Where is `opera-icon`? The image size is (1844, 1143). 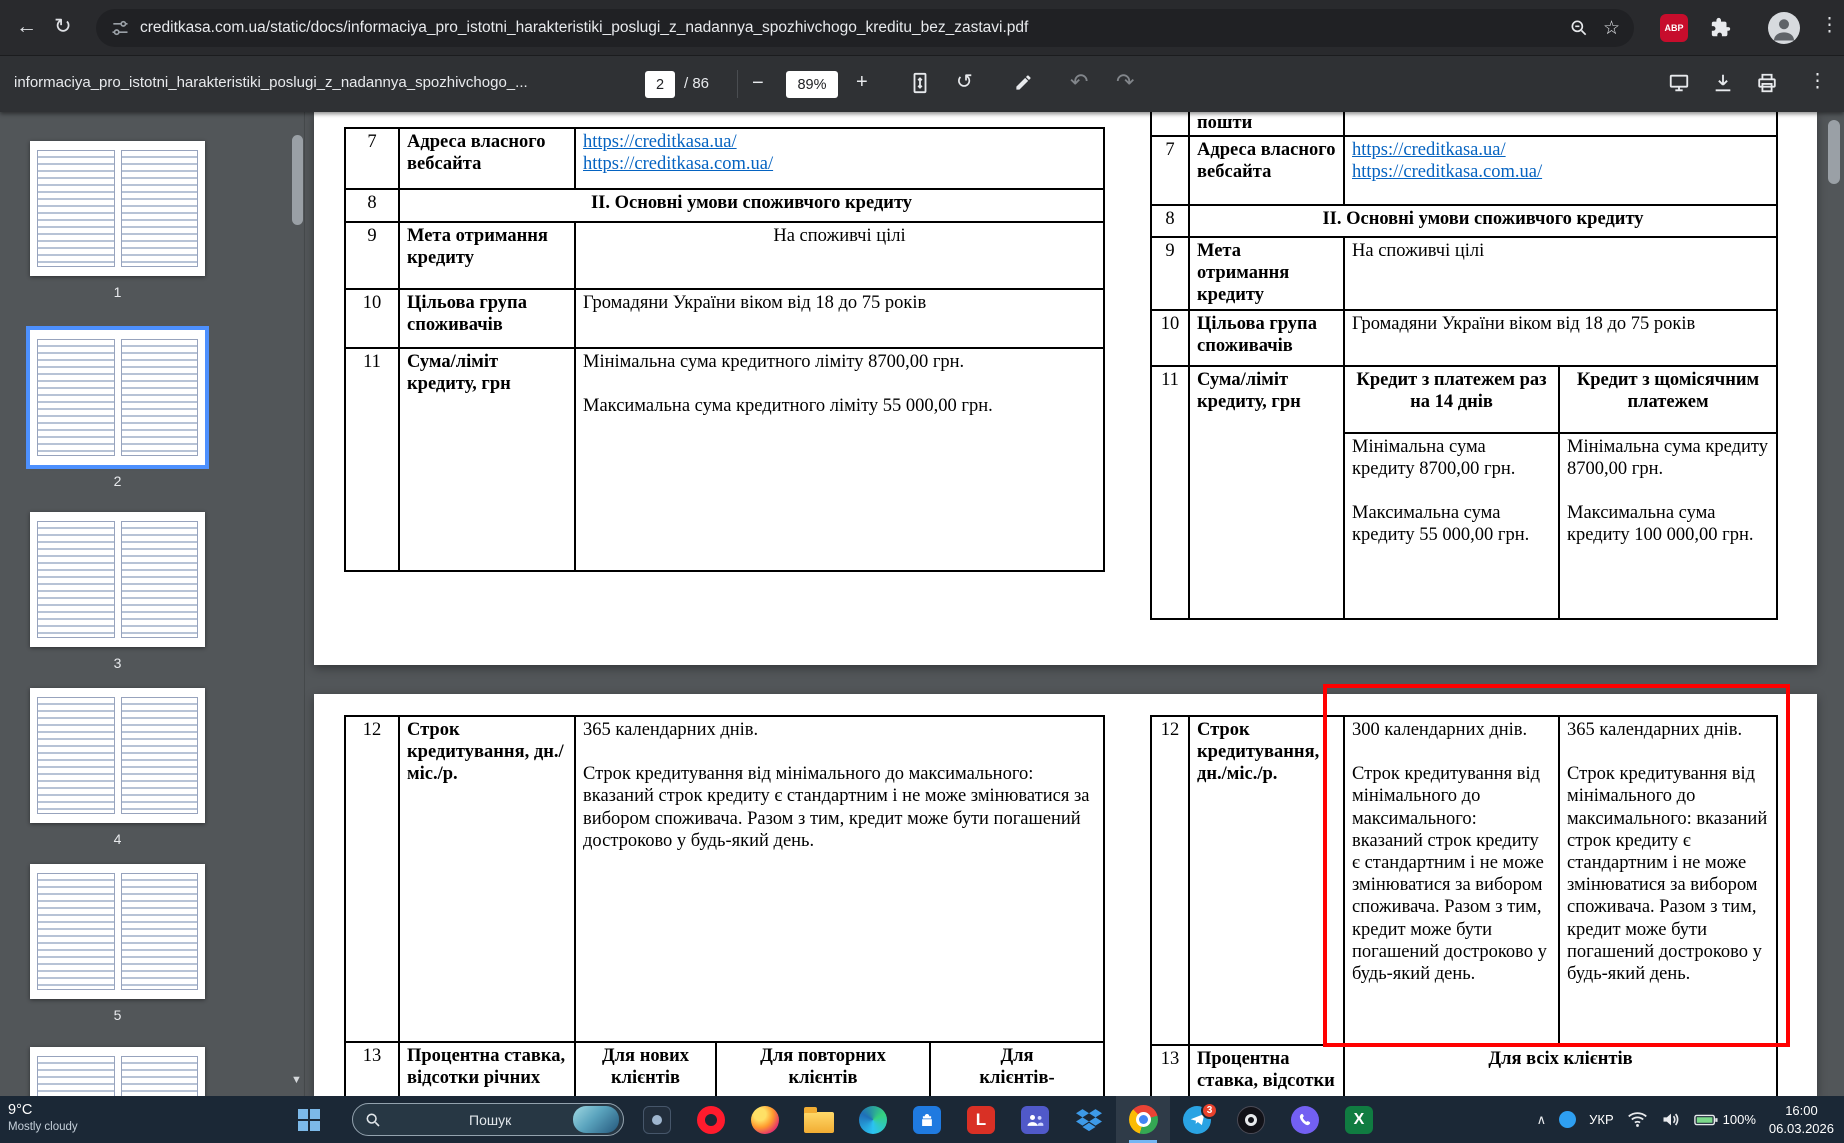 opera-icon is located at coordinates (711, 1119).